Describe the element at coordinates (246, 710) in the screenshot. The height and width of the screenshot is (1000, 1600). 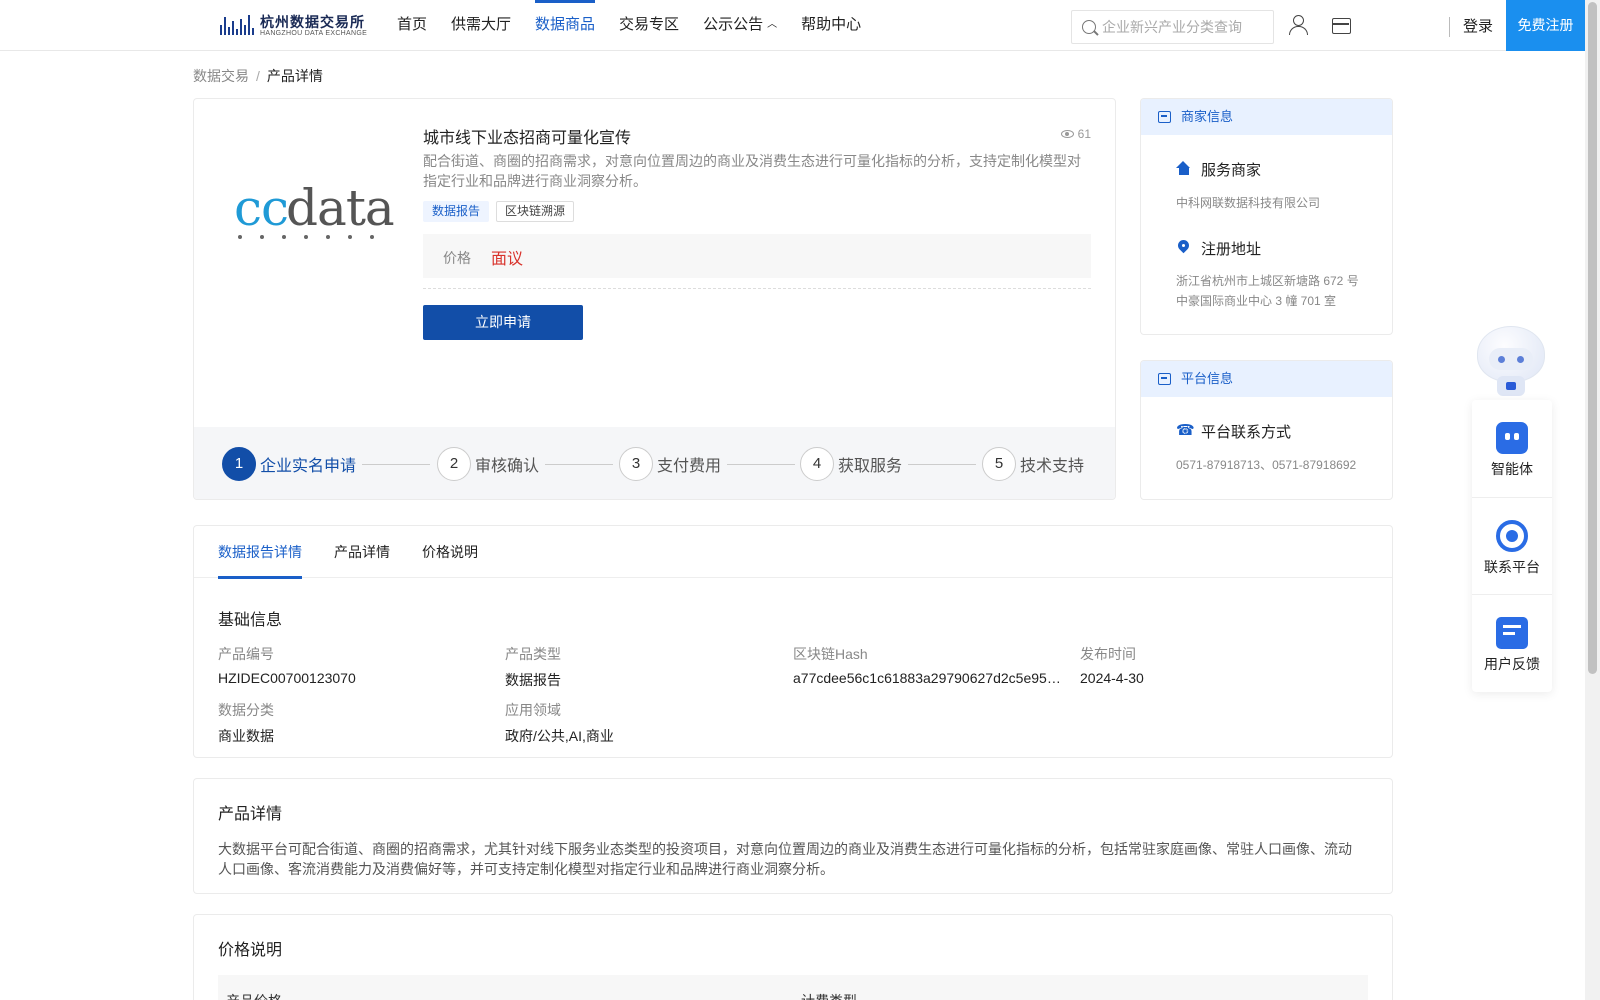
I see `field-key: 数据分类` at that location.